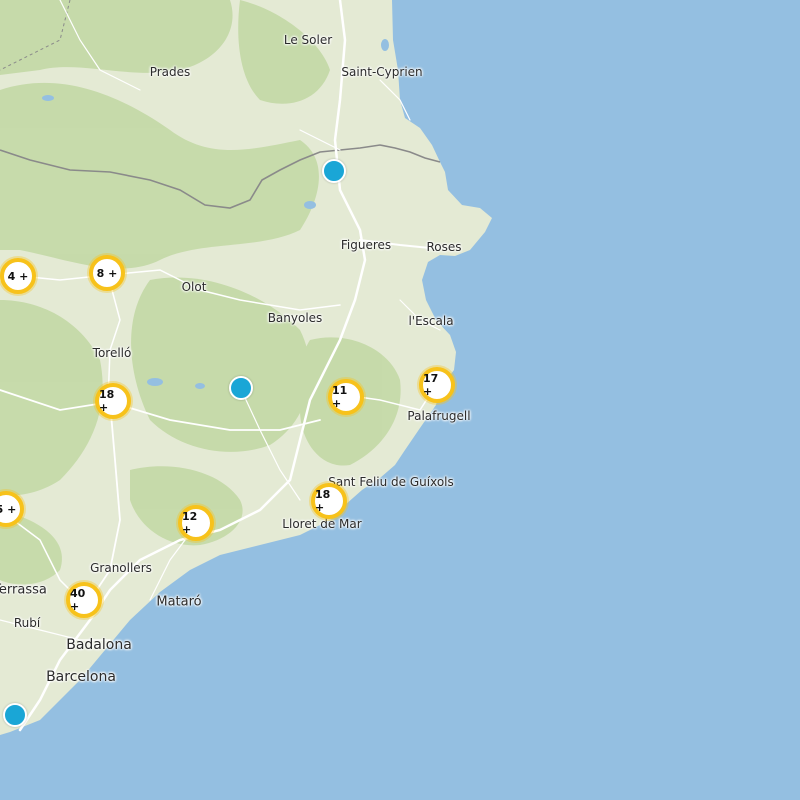 The width and height of the screenshot is (800, 800). What do you see at coordinates (84, 600) in the screenshot?
I see `cluster-marker: 40 +` at bounding box center [84, 600].